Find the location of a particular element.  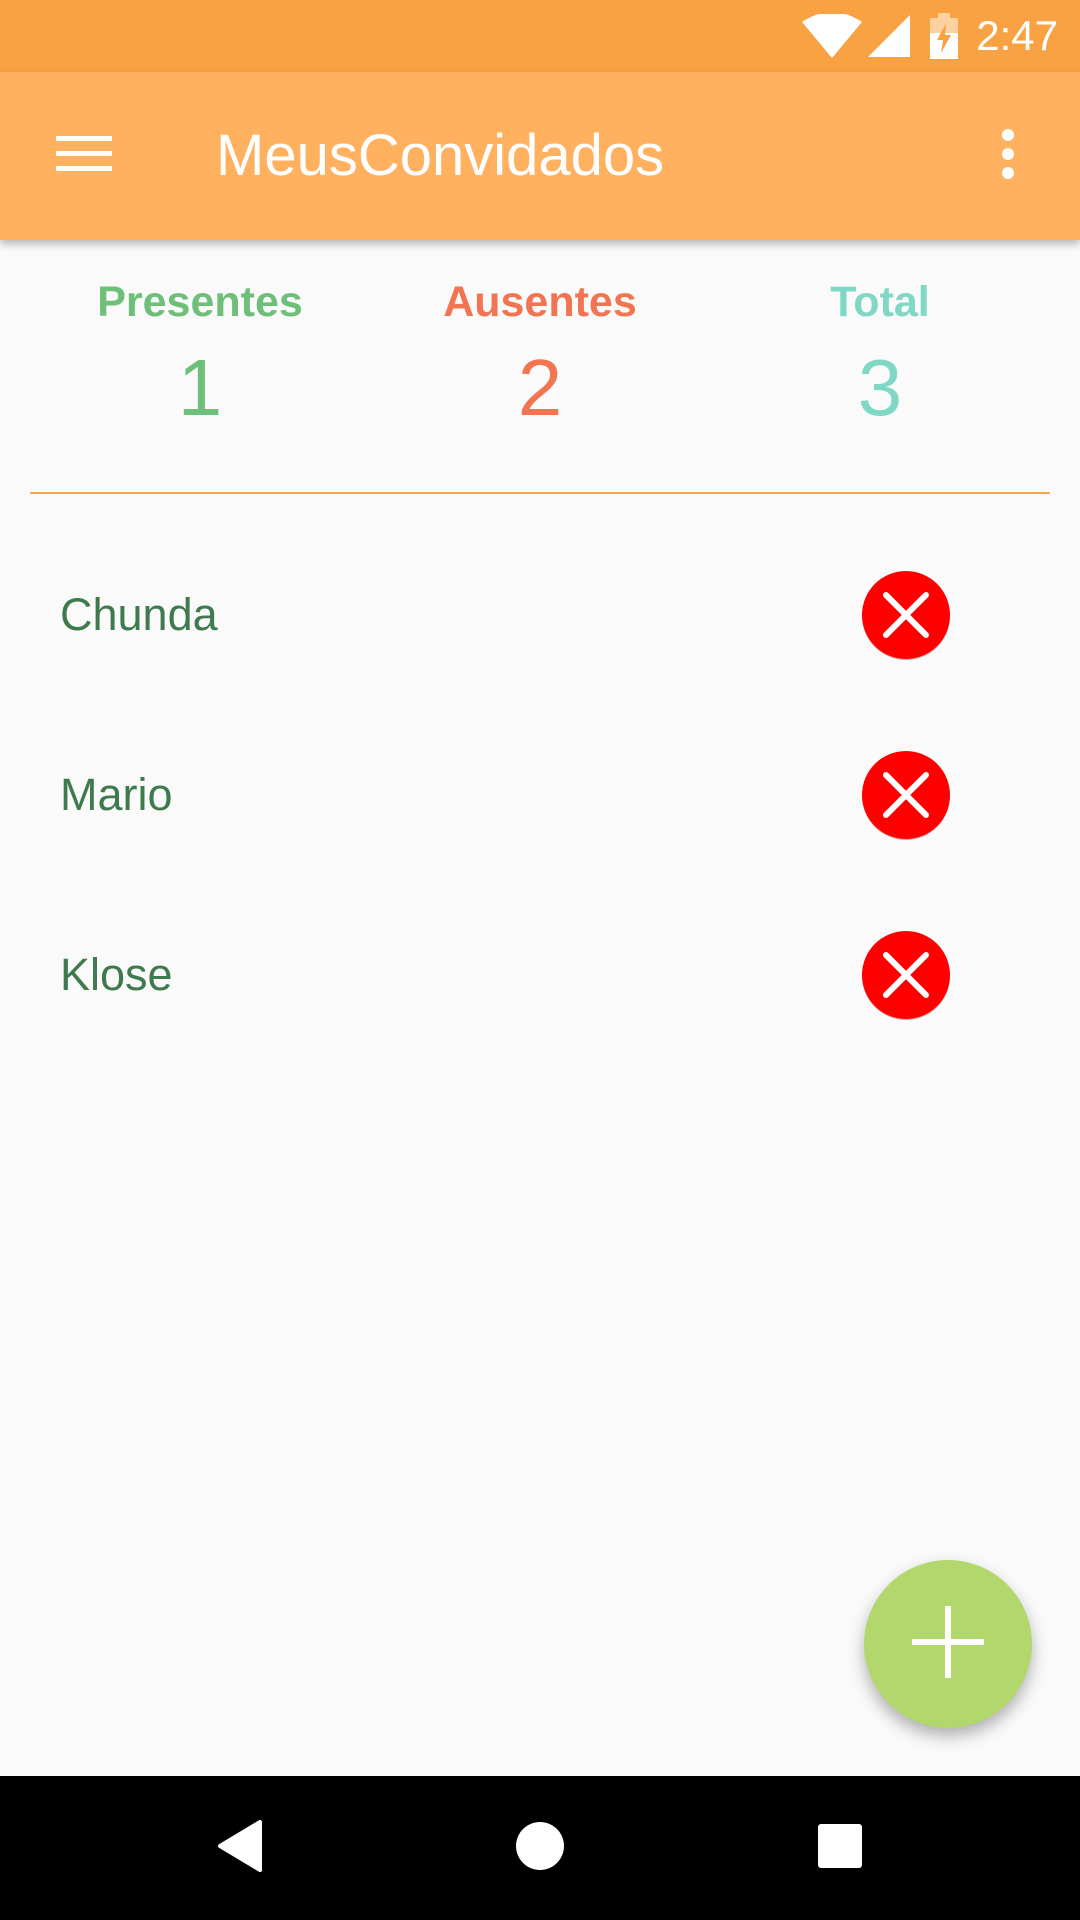

cell-signal-icon is located at coordinates (889, 36).